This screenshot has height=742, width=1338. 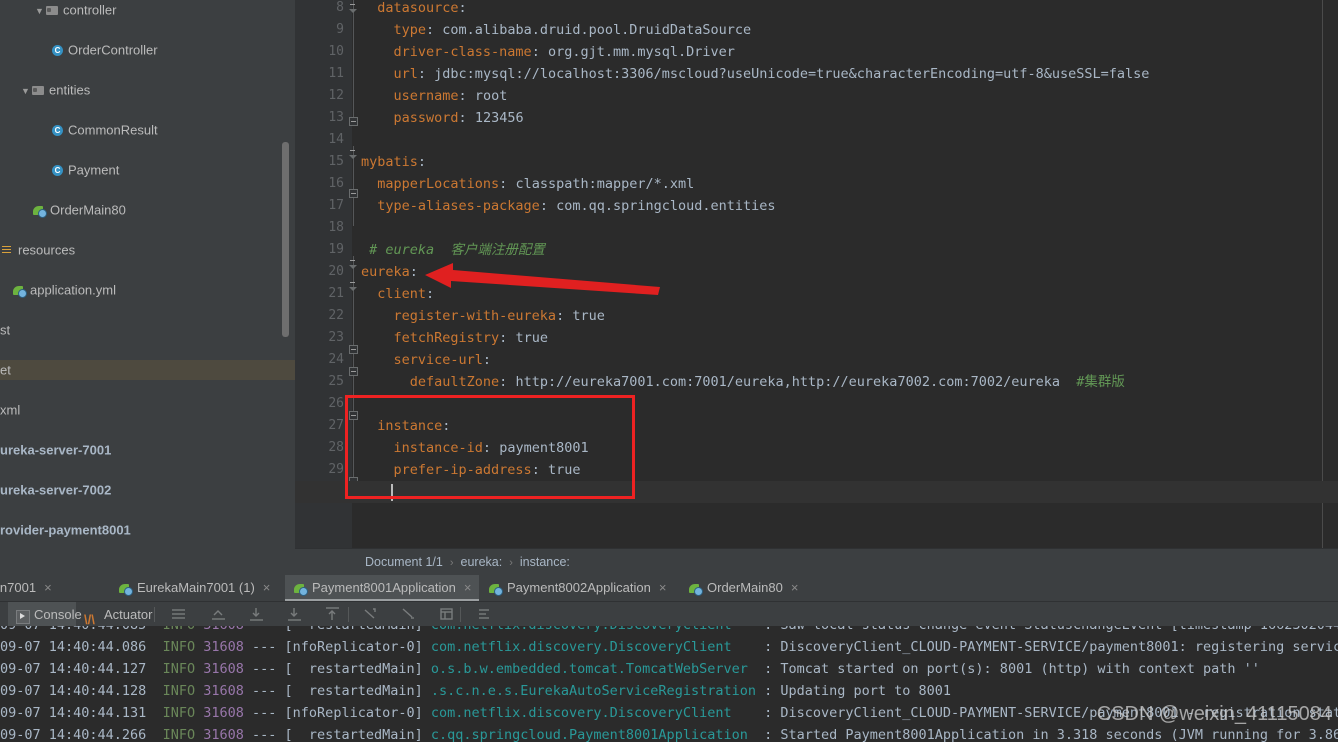 What do you see at coordinates (324, 426) in the screenshot?
I see `line-number: 27` at bounding box center [324, 426].